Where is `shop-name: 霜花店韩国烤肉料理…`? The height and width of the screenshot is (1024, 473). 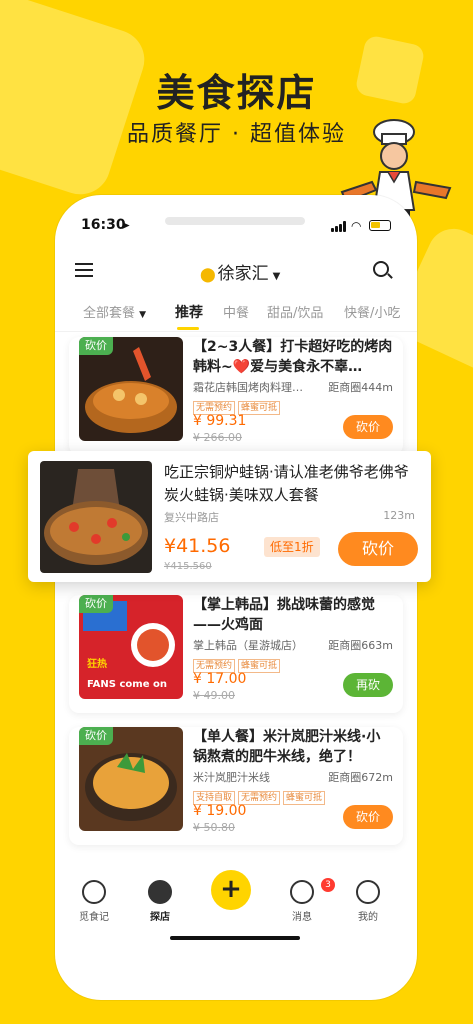
shop-name: 霜花店韩国烤肉料理… is located at coordinates (248, 387).